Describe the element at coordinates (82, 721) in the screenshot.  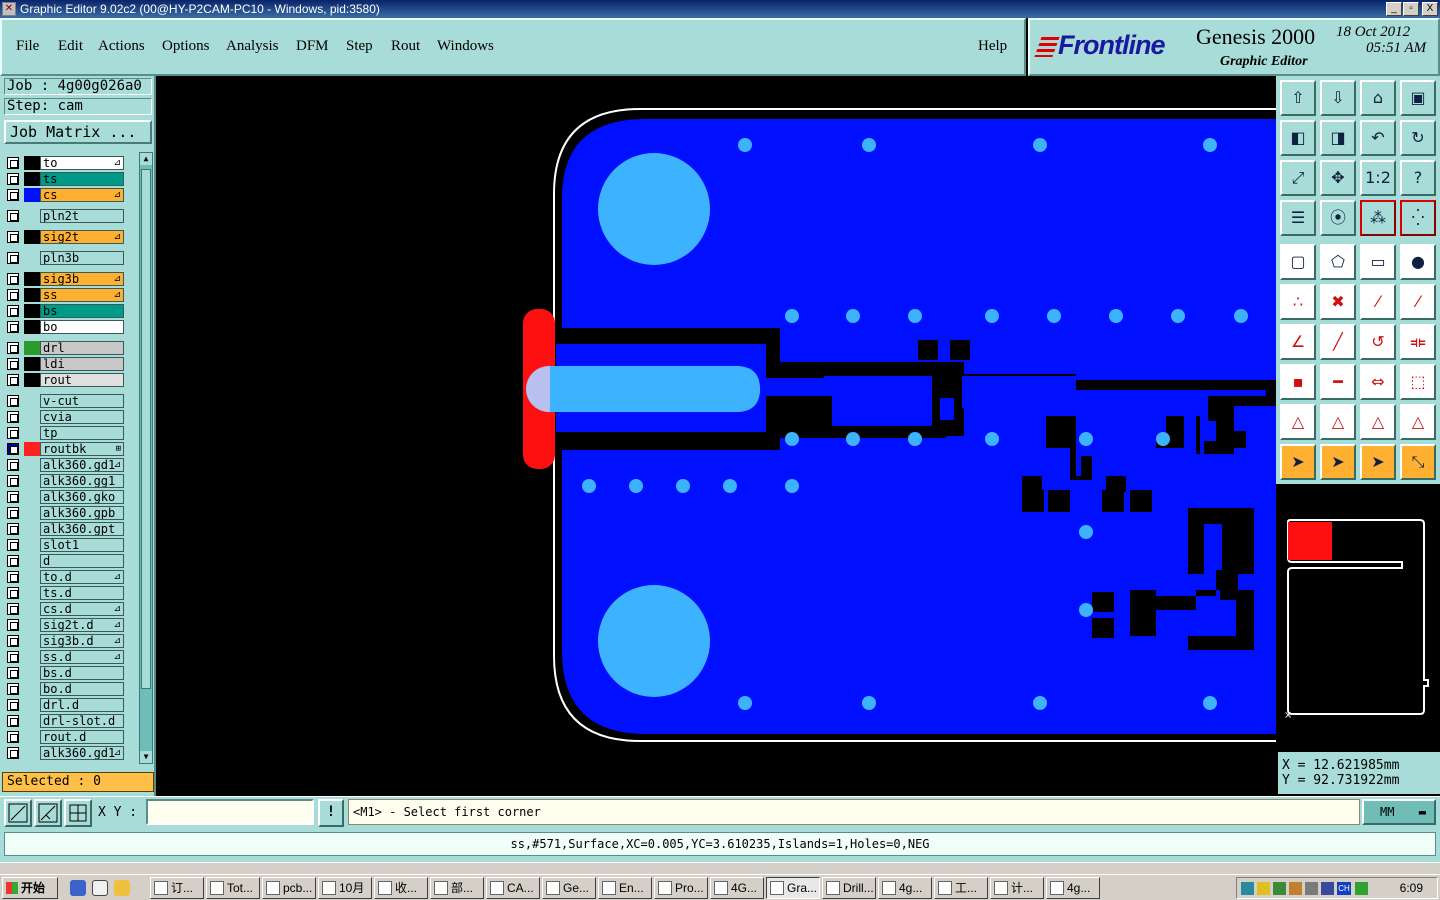
I see `layer-name: drl-slot.d` at that location.